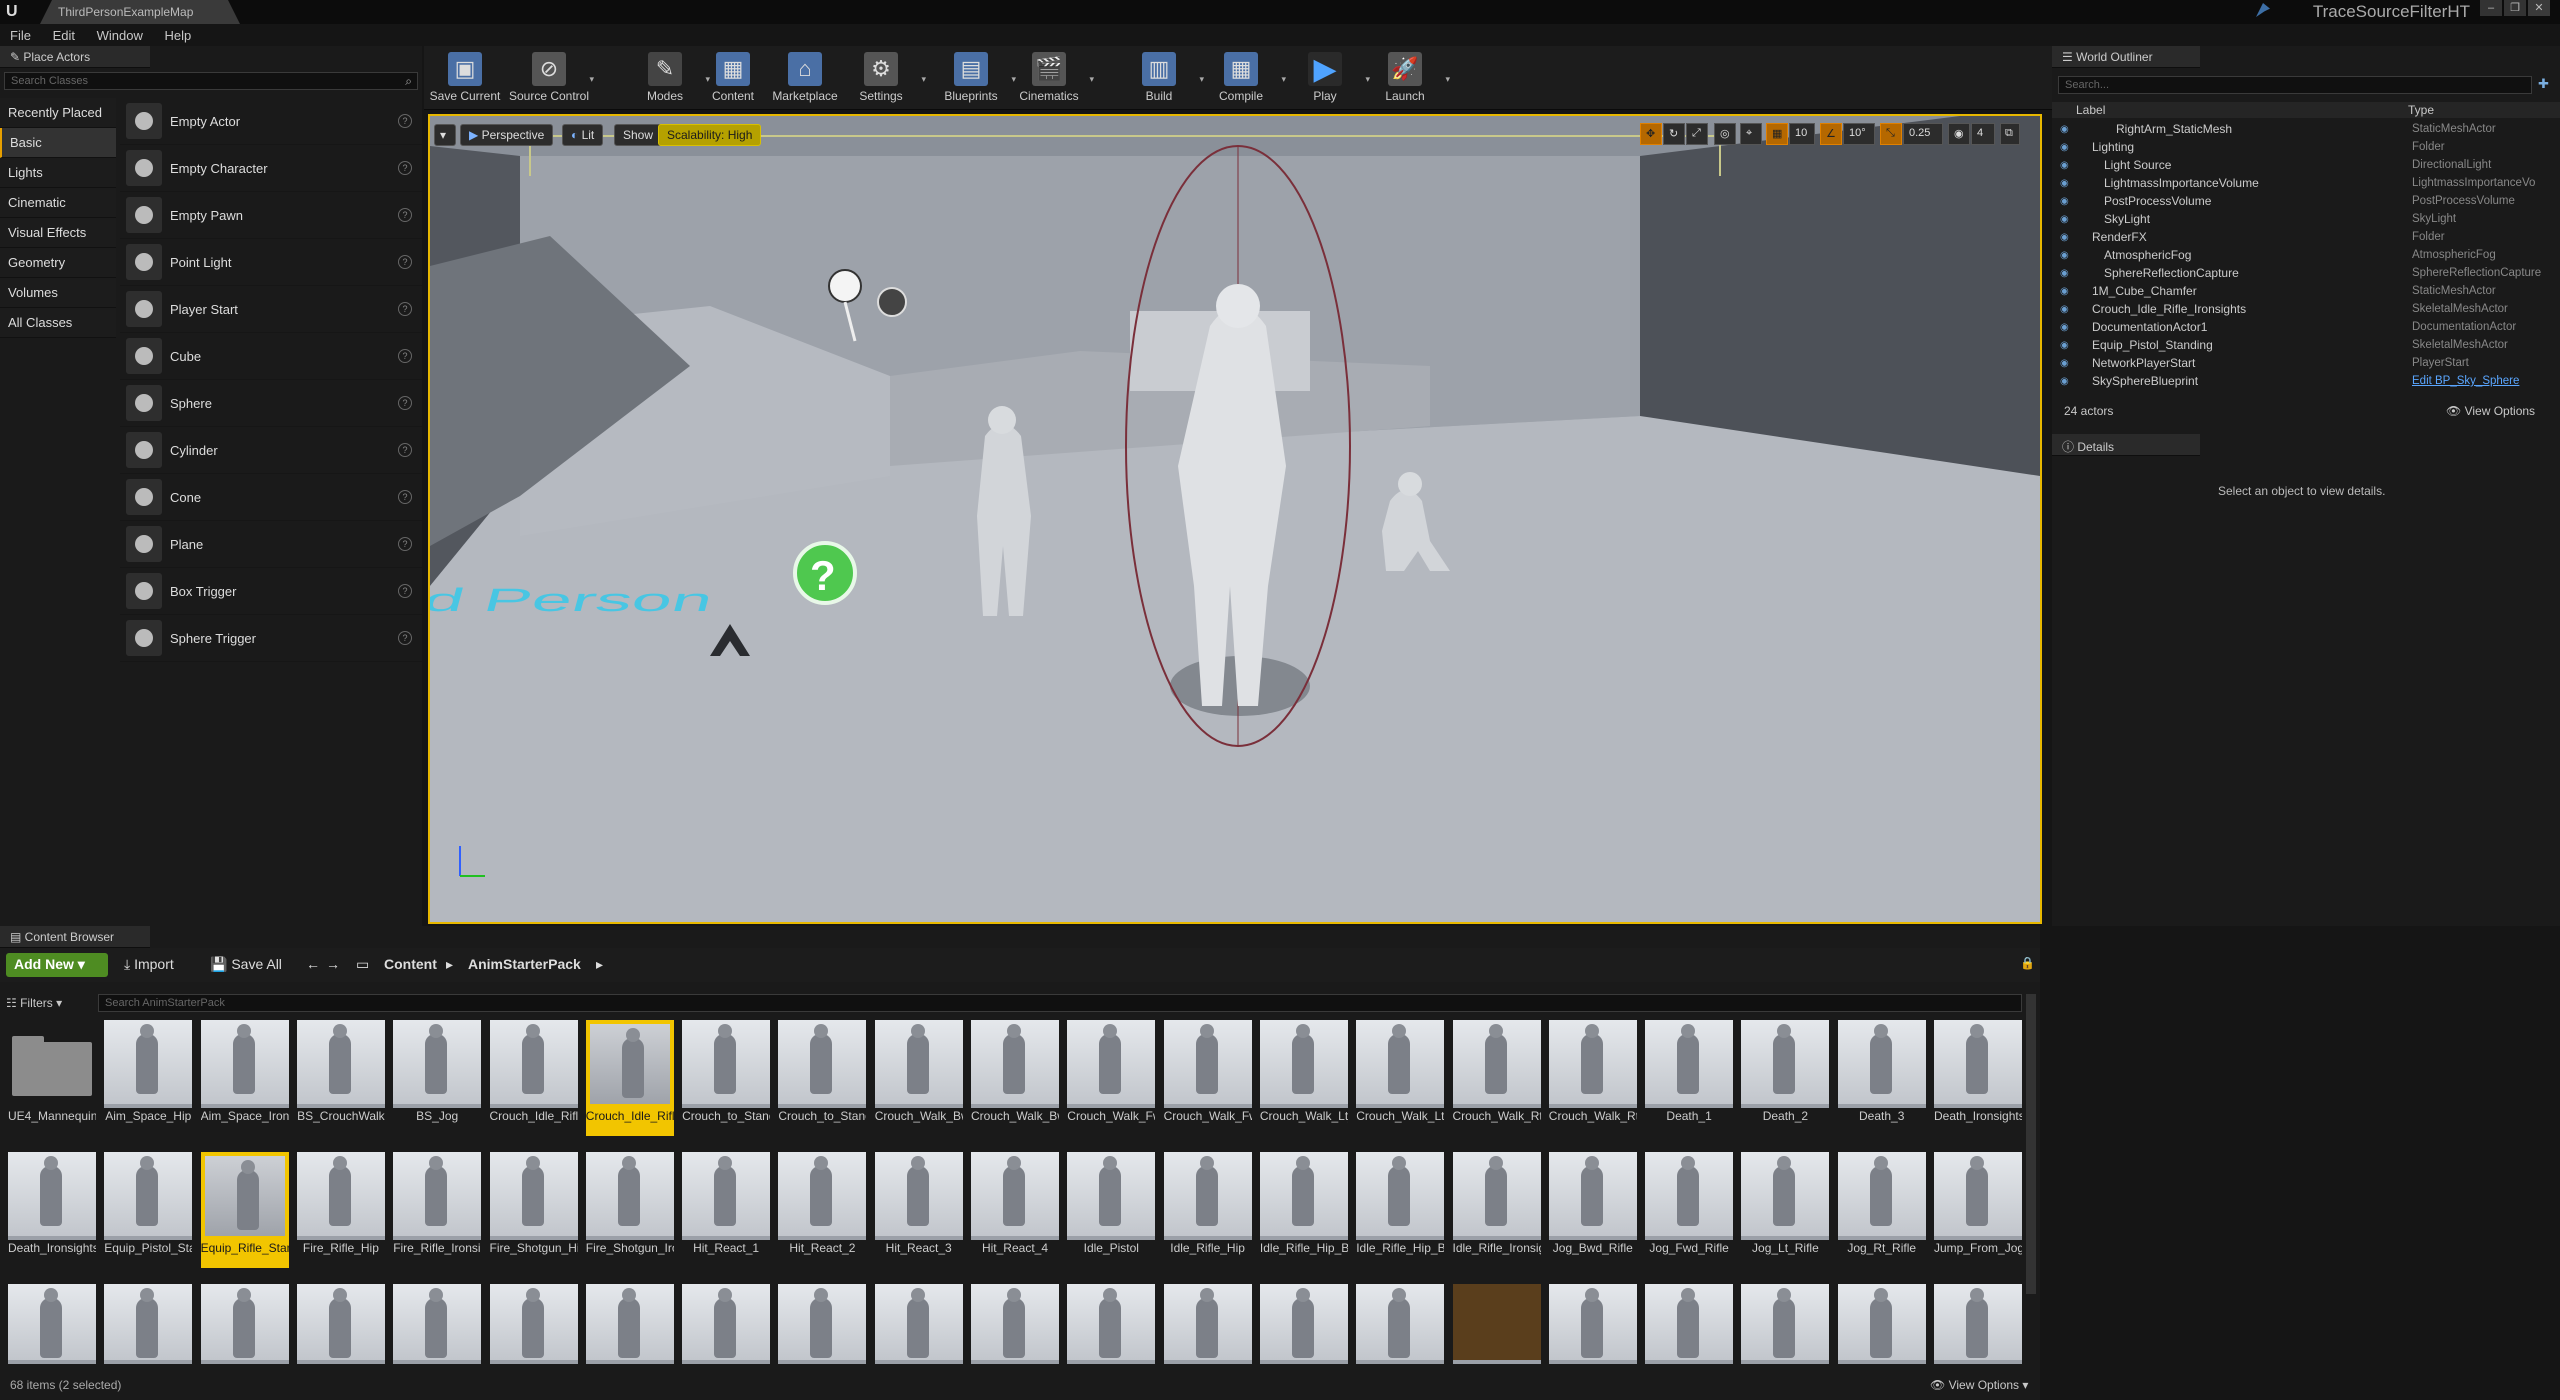 The width and height of the screenshot is (2560, 1400). Describe the element at coordinates (1881, 1210) in the screenshot. I see `asset-tile: Jog_Rt_Rifle` at that location.